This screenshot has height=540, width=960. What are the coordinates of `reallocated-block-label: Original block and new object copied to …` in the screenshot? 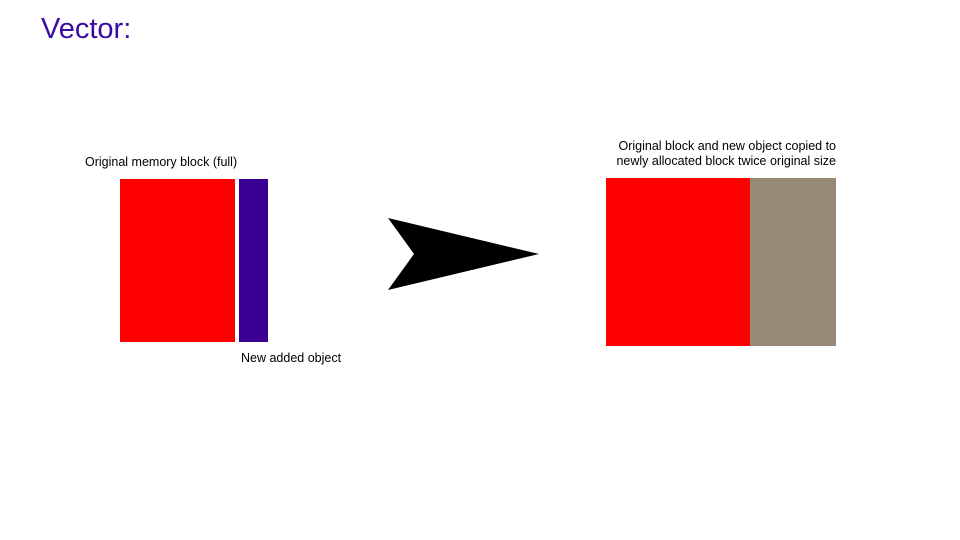 It's located at (726, 153).